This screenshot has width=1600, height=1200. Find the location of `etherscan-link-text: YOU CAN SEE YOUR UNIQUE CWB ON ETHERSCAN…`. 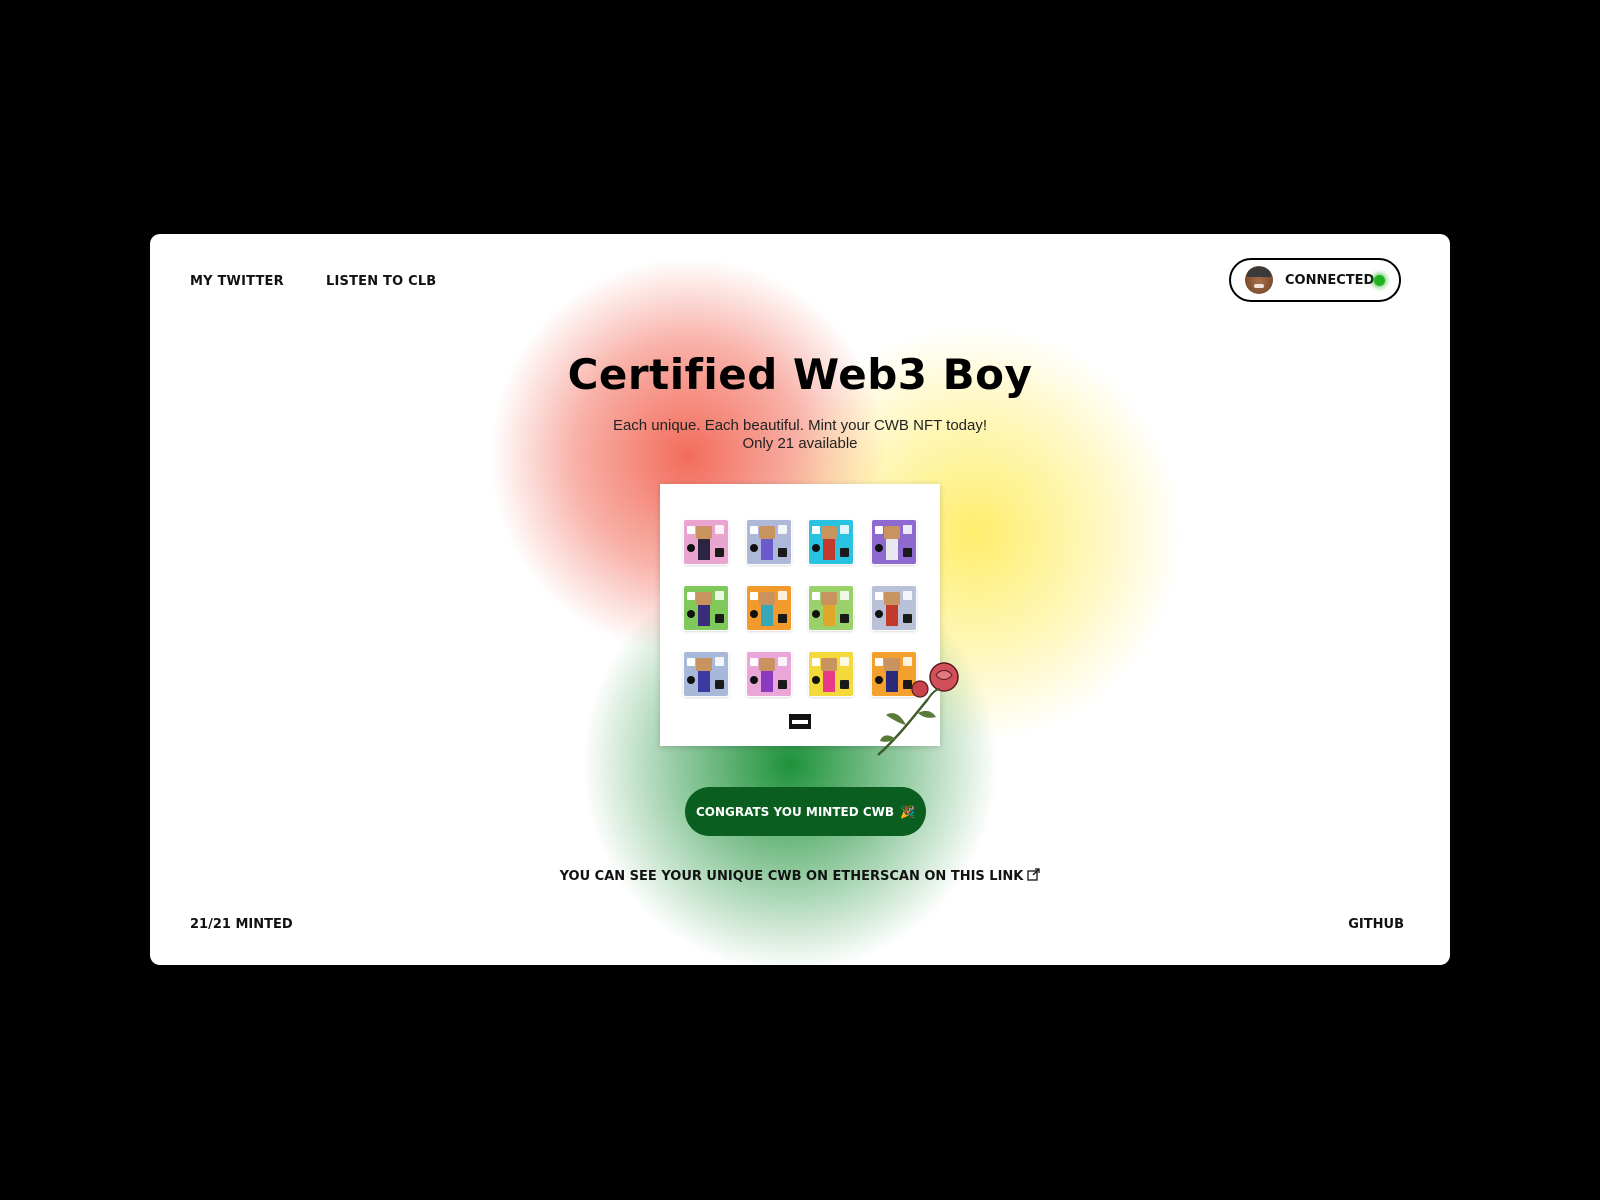

etherscan-link-text: YOU CAN SEE YOUR UNIQUE CWB ON ETHERSCAN… is located at coordinates (791, 876).